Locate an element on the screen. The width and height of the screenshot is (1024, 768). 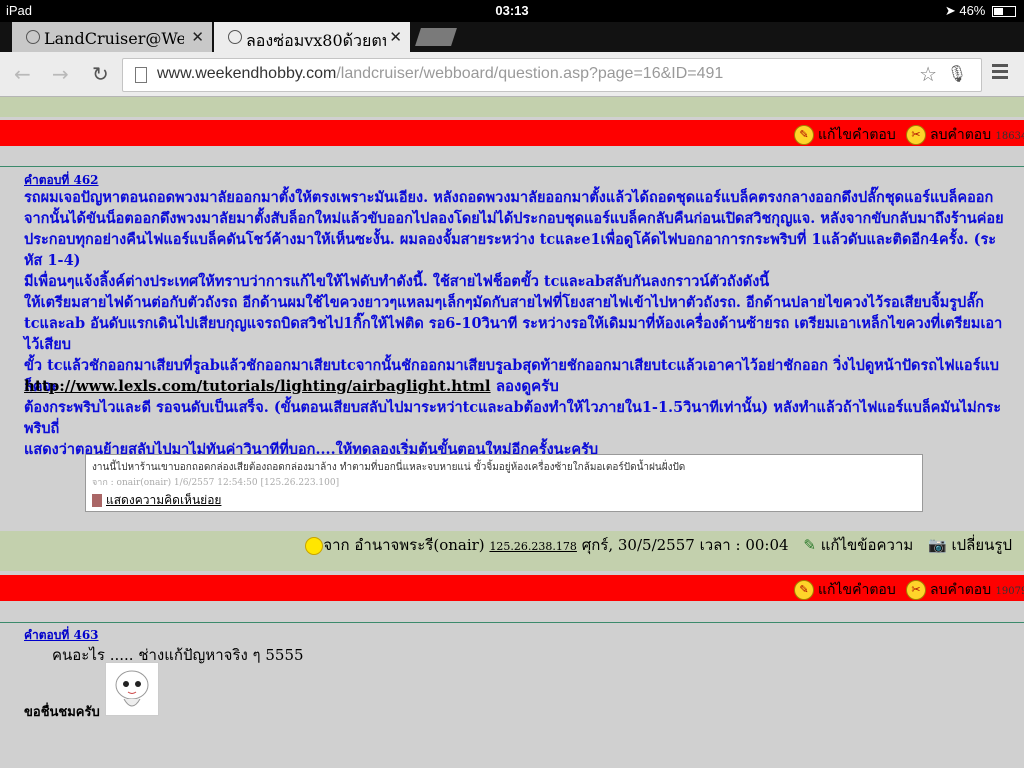
reply-closing: ขอชื่นชมครับ is located at coordinates (62, 712).